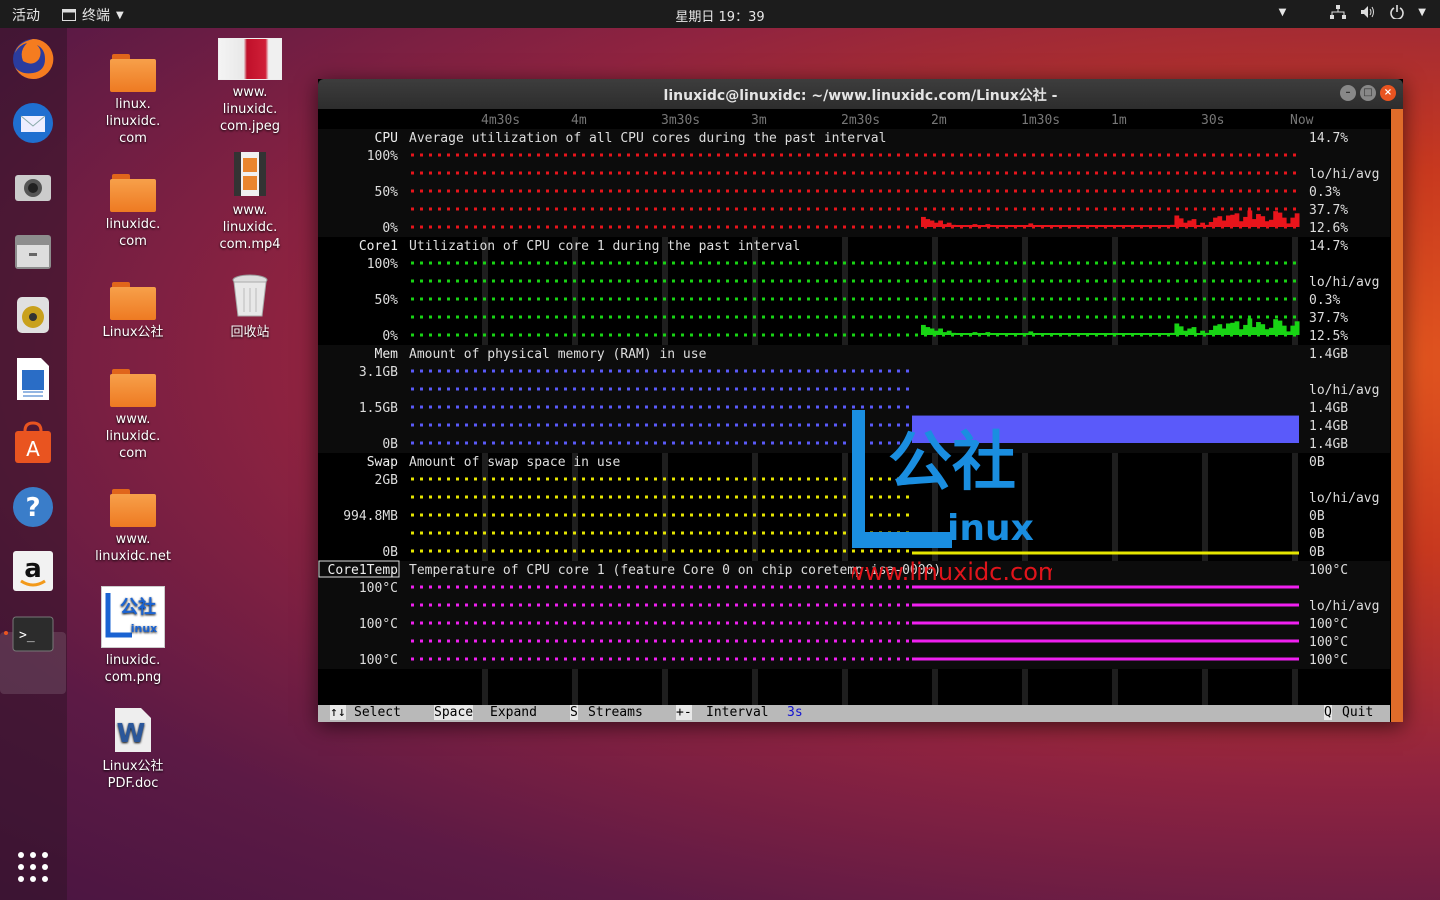 This screenshot has height=900, width=1440. I want to click on desktop-image-file: www. linuxidc. com.jpeg, so click(250, 86).